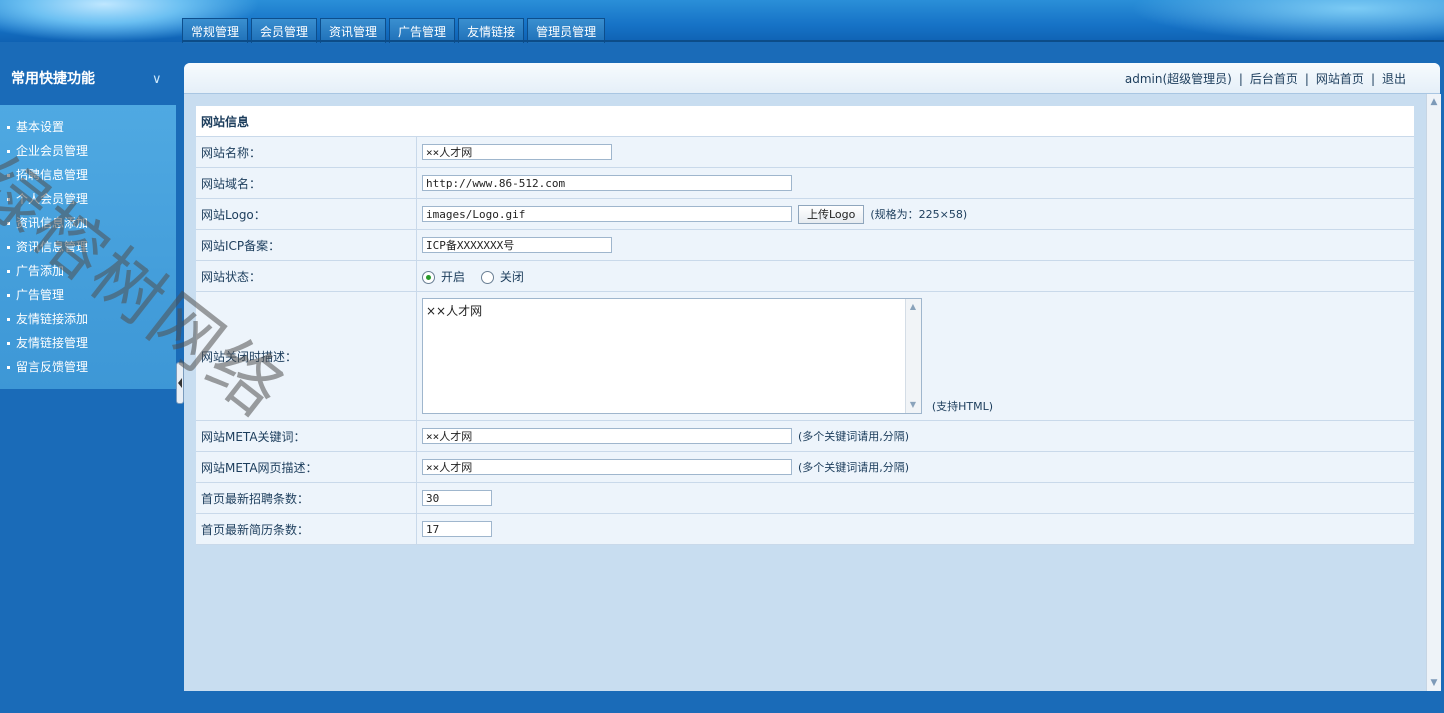  I want to click on user-bar: admin(超级管理员) | 后台首页 | 网站首页 | 退出, so click(1265, 78).